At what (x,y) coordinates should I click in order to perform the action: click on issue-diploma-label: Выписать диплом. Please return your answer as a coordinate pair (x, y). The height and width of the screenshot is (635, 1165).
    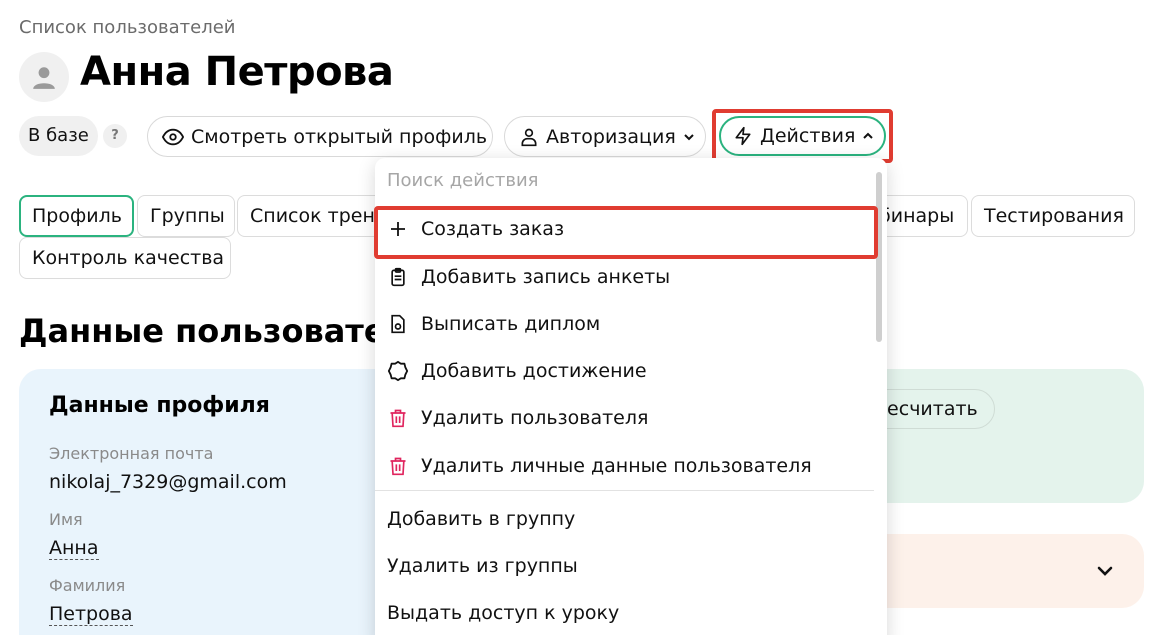
    Looking at the image, I should click on (511, 324).